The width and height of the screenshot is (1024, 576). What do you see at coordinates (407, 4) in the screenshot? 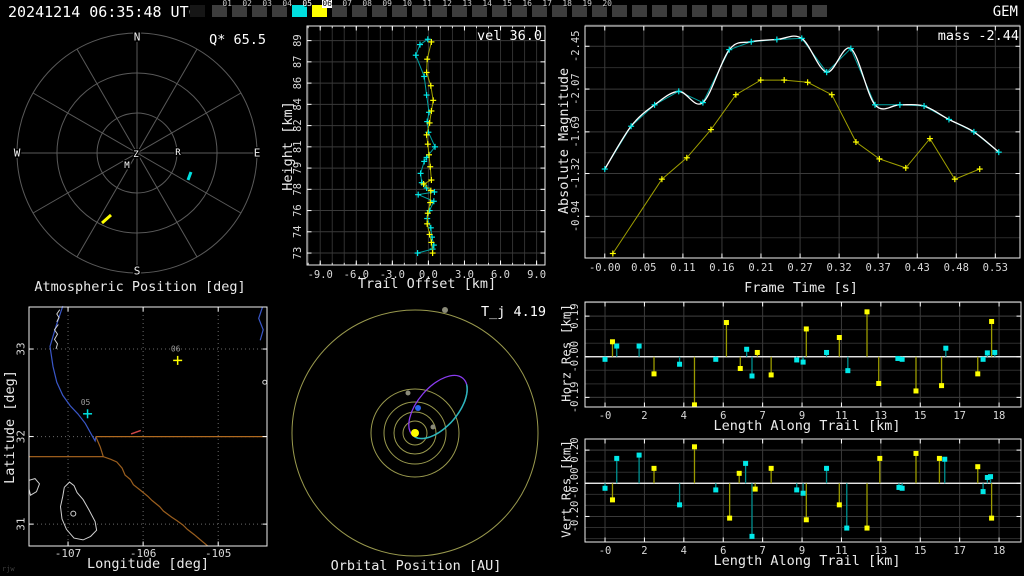
I see `station-id-label: 10` at bounding box center [407, 4].